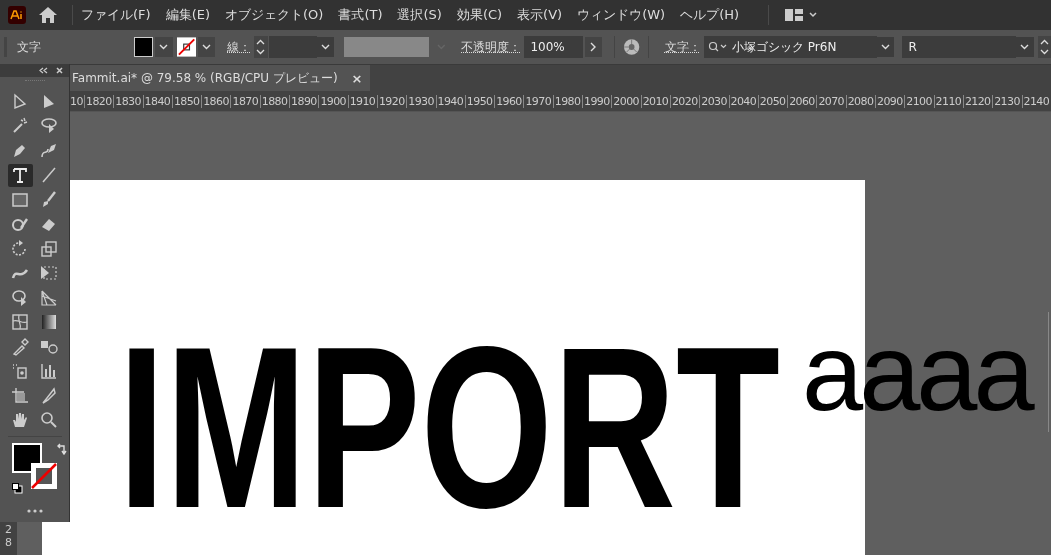 The image size is (1051, 555). What do you see at coordinates (29, 47) in the screenshot?
I see `mode-label: 文字` at bounding box center [29, 47].